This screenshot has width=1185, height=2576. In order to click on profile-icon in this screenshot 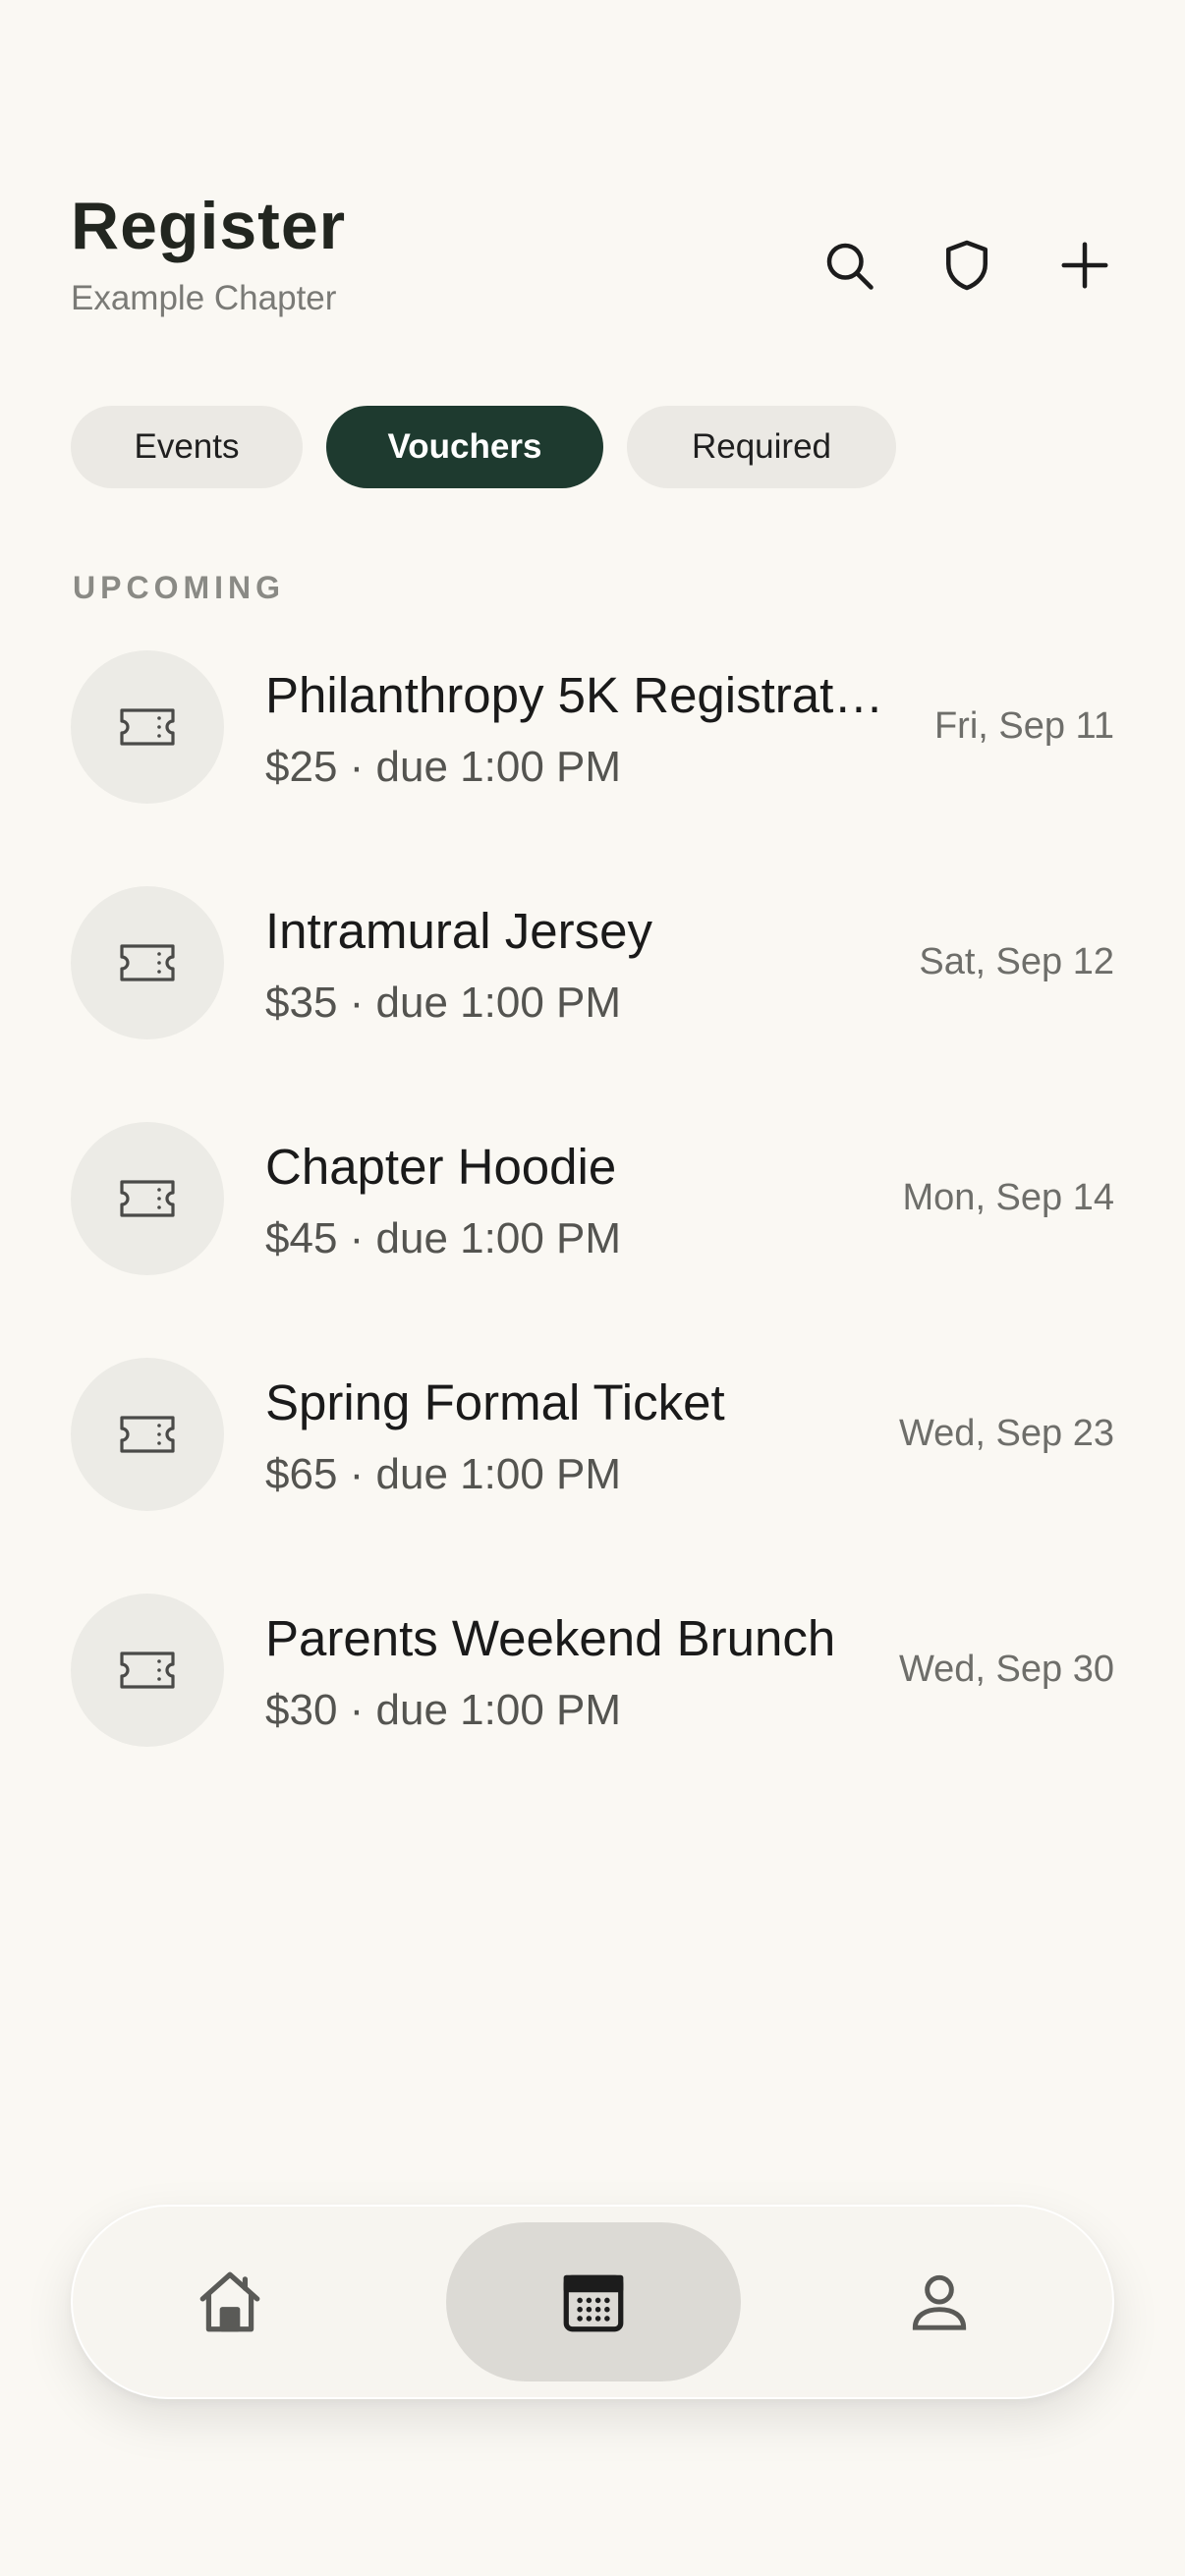, I will do `click(940, 2302)`.